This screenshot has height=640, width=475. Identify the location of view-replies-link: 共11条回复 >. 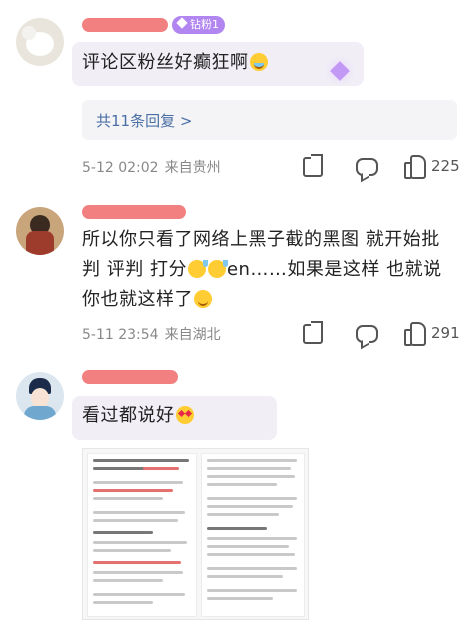
(144, 120).